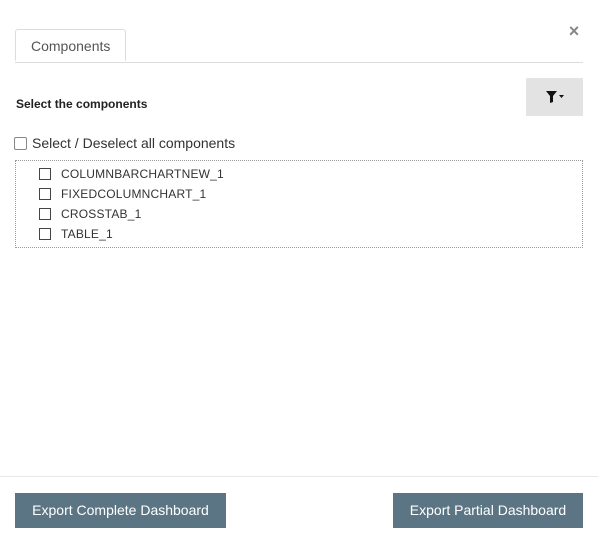 Image resolution: width=598 pixels, height=543 pixels. I want to click on tab-components: Components, so click(71, 45).